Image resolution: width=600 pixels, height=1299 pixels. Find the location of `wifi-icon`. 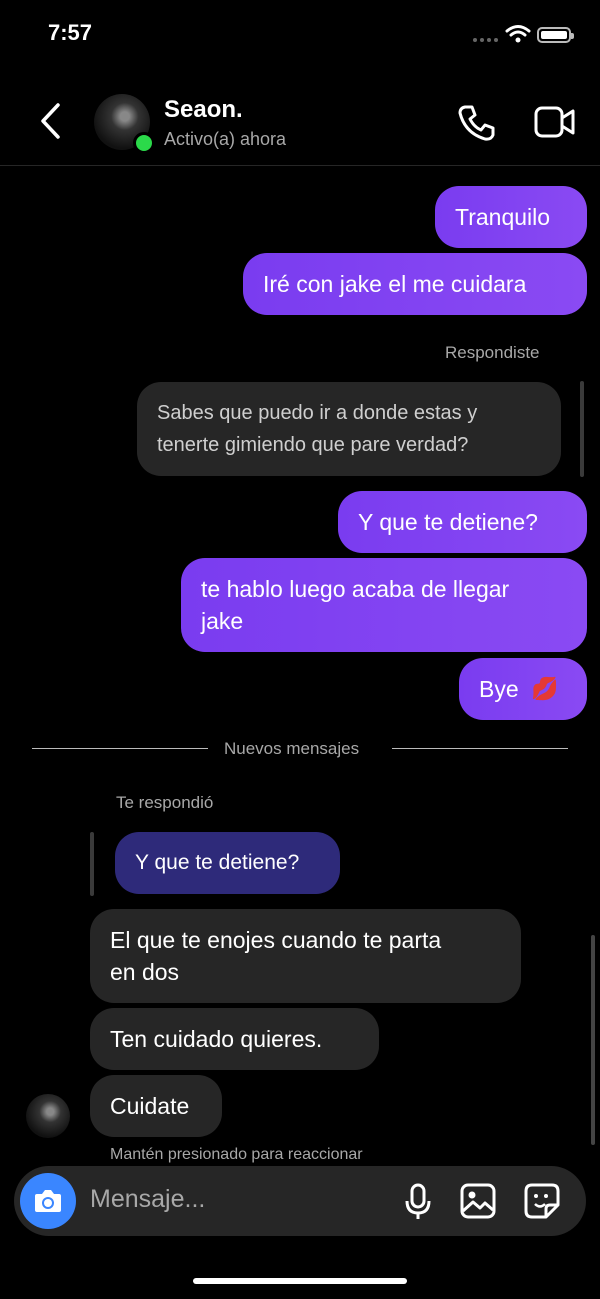

wifi-icon is located at coordinates (518, 34).